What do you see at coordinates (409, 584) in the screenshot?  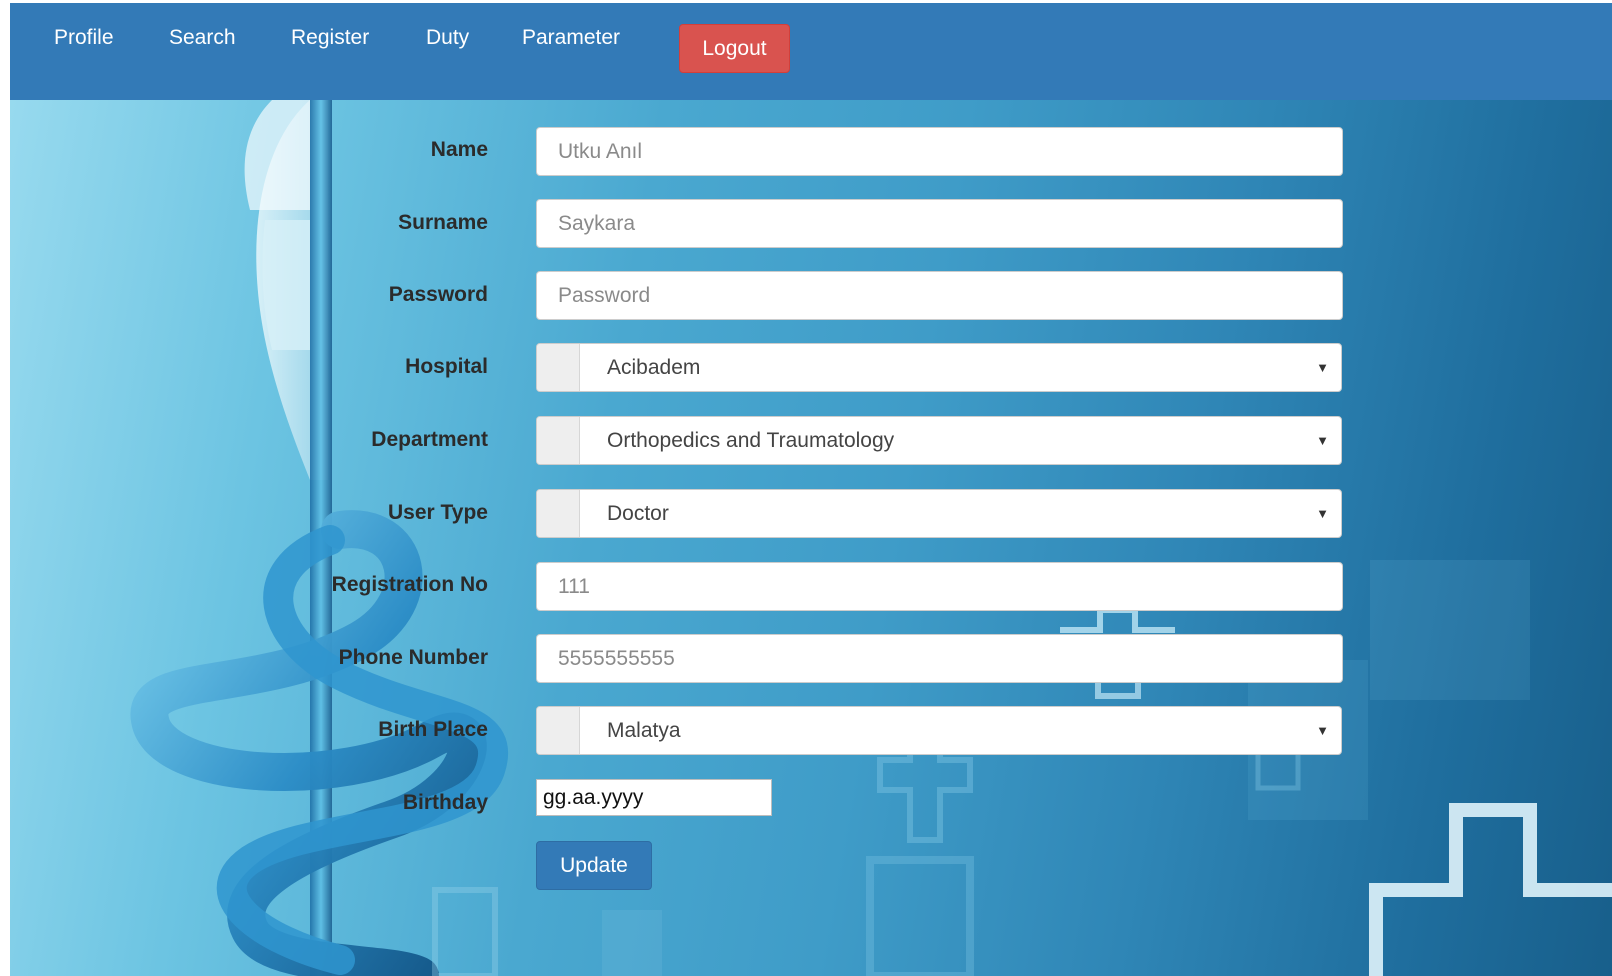 I see `registration-no-label: Registration No` at bounding box center [409, 584].